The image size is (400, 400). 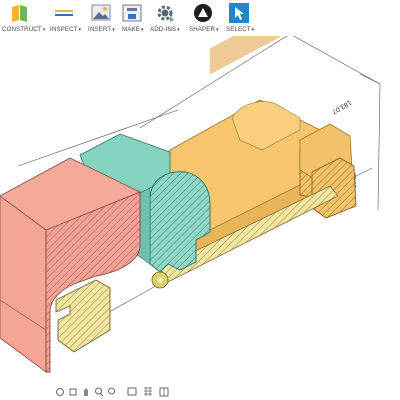 I want to click on look-at-icon, so click(x=73, y=392).